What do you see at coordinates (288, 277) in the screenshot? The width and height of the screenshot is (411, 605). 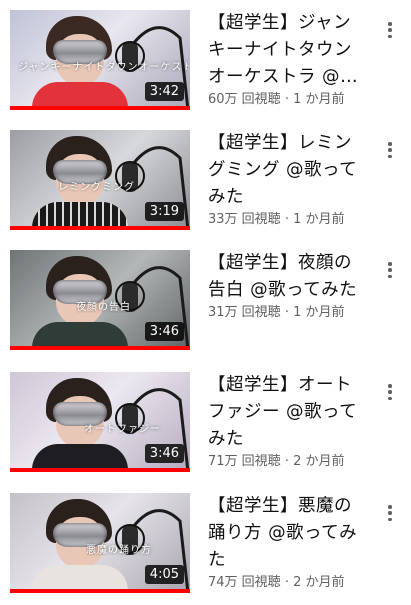 I see `video-title: 【超学生】夜顔の告白 @歌ってみた` at bounding box center [288, 277].